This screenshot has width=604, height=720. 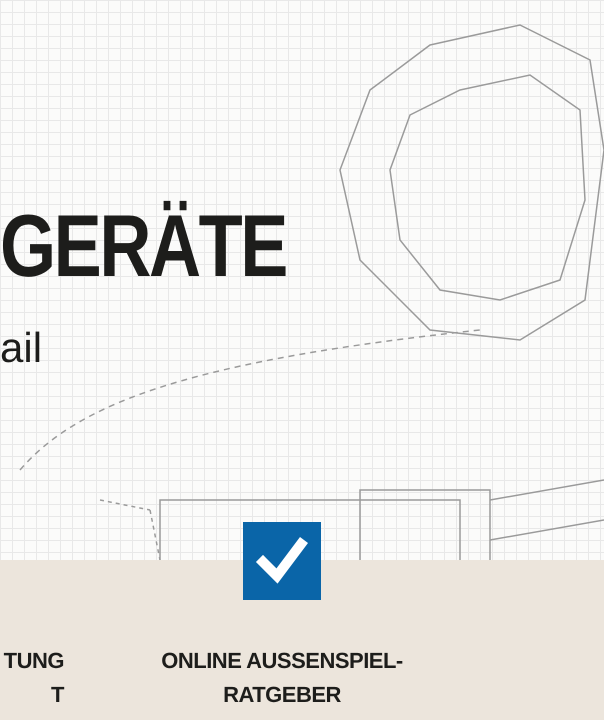 What do you see at coordinates (34, 678) in the screenshot?
I see `feature-label: TUNG T` at bounding box center [34, 678].